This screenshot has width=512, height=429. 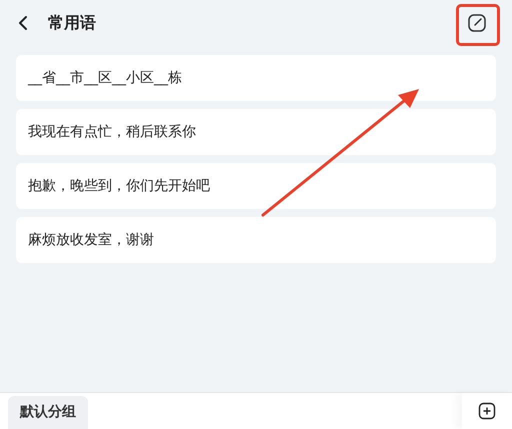 I want to click on page-title: 常用语, so click(x=72, y=23).